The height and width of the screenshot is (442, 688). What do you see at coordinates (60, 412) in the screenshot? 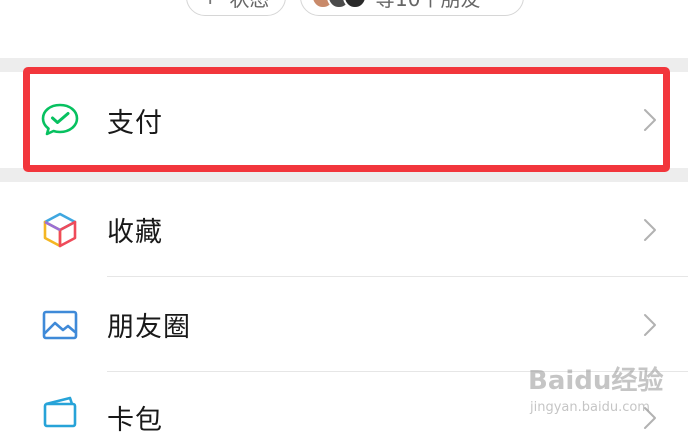
I see `card-wallet-icon` at bounding box center [60, 412].